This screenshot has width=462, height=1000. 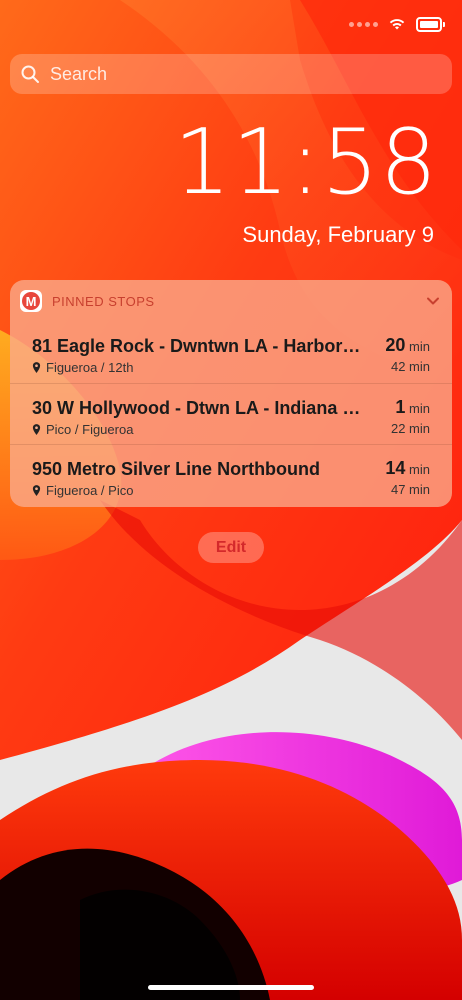 What do you see at coordinates (30, 74) in the screenshot?
I see `search-icon` at bounding box center [30, 74].